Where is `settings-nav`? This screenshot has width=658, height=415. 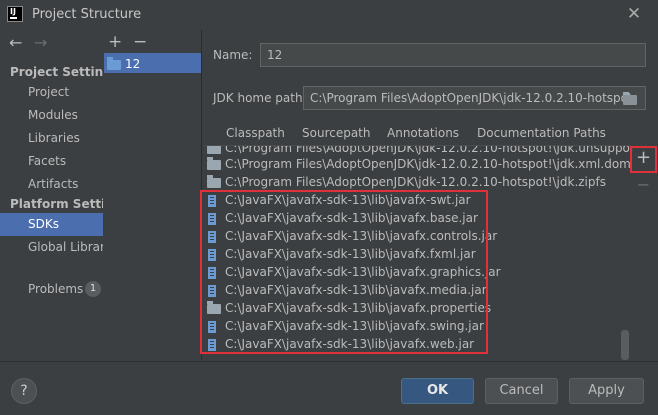
settings-nav is located at coordinates (52, 195).